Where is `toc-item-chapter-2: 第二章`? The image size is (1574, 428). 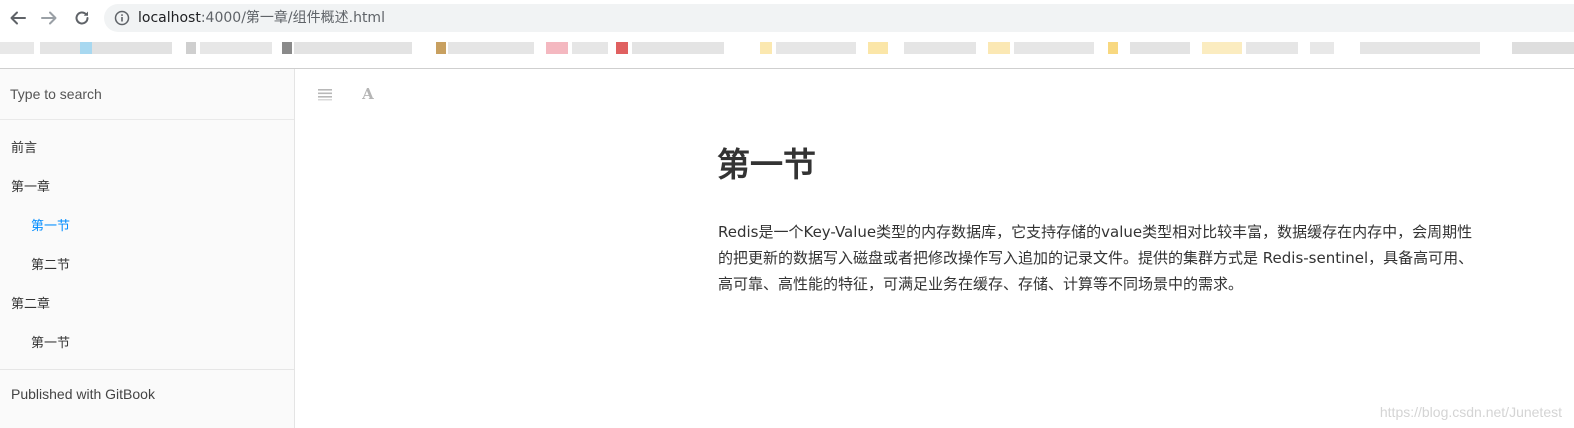 toc-item-chapter-2: 第二章 is located at coordinates (147, 304).